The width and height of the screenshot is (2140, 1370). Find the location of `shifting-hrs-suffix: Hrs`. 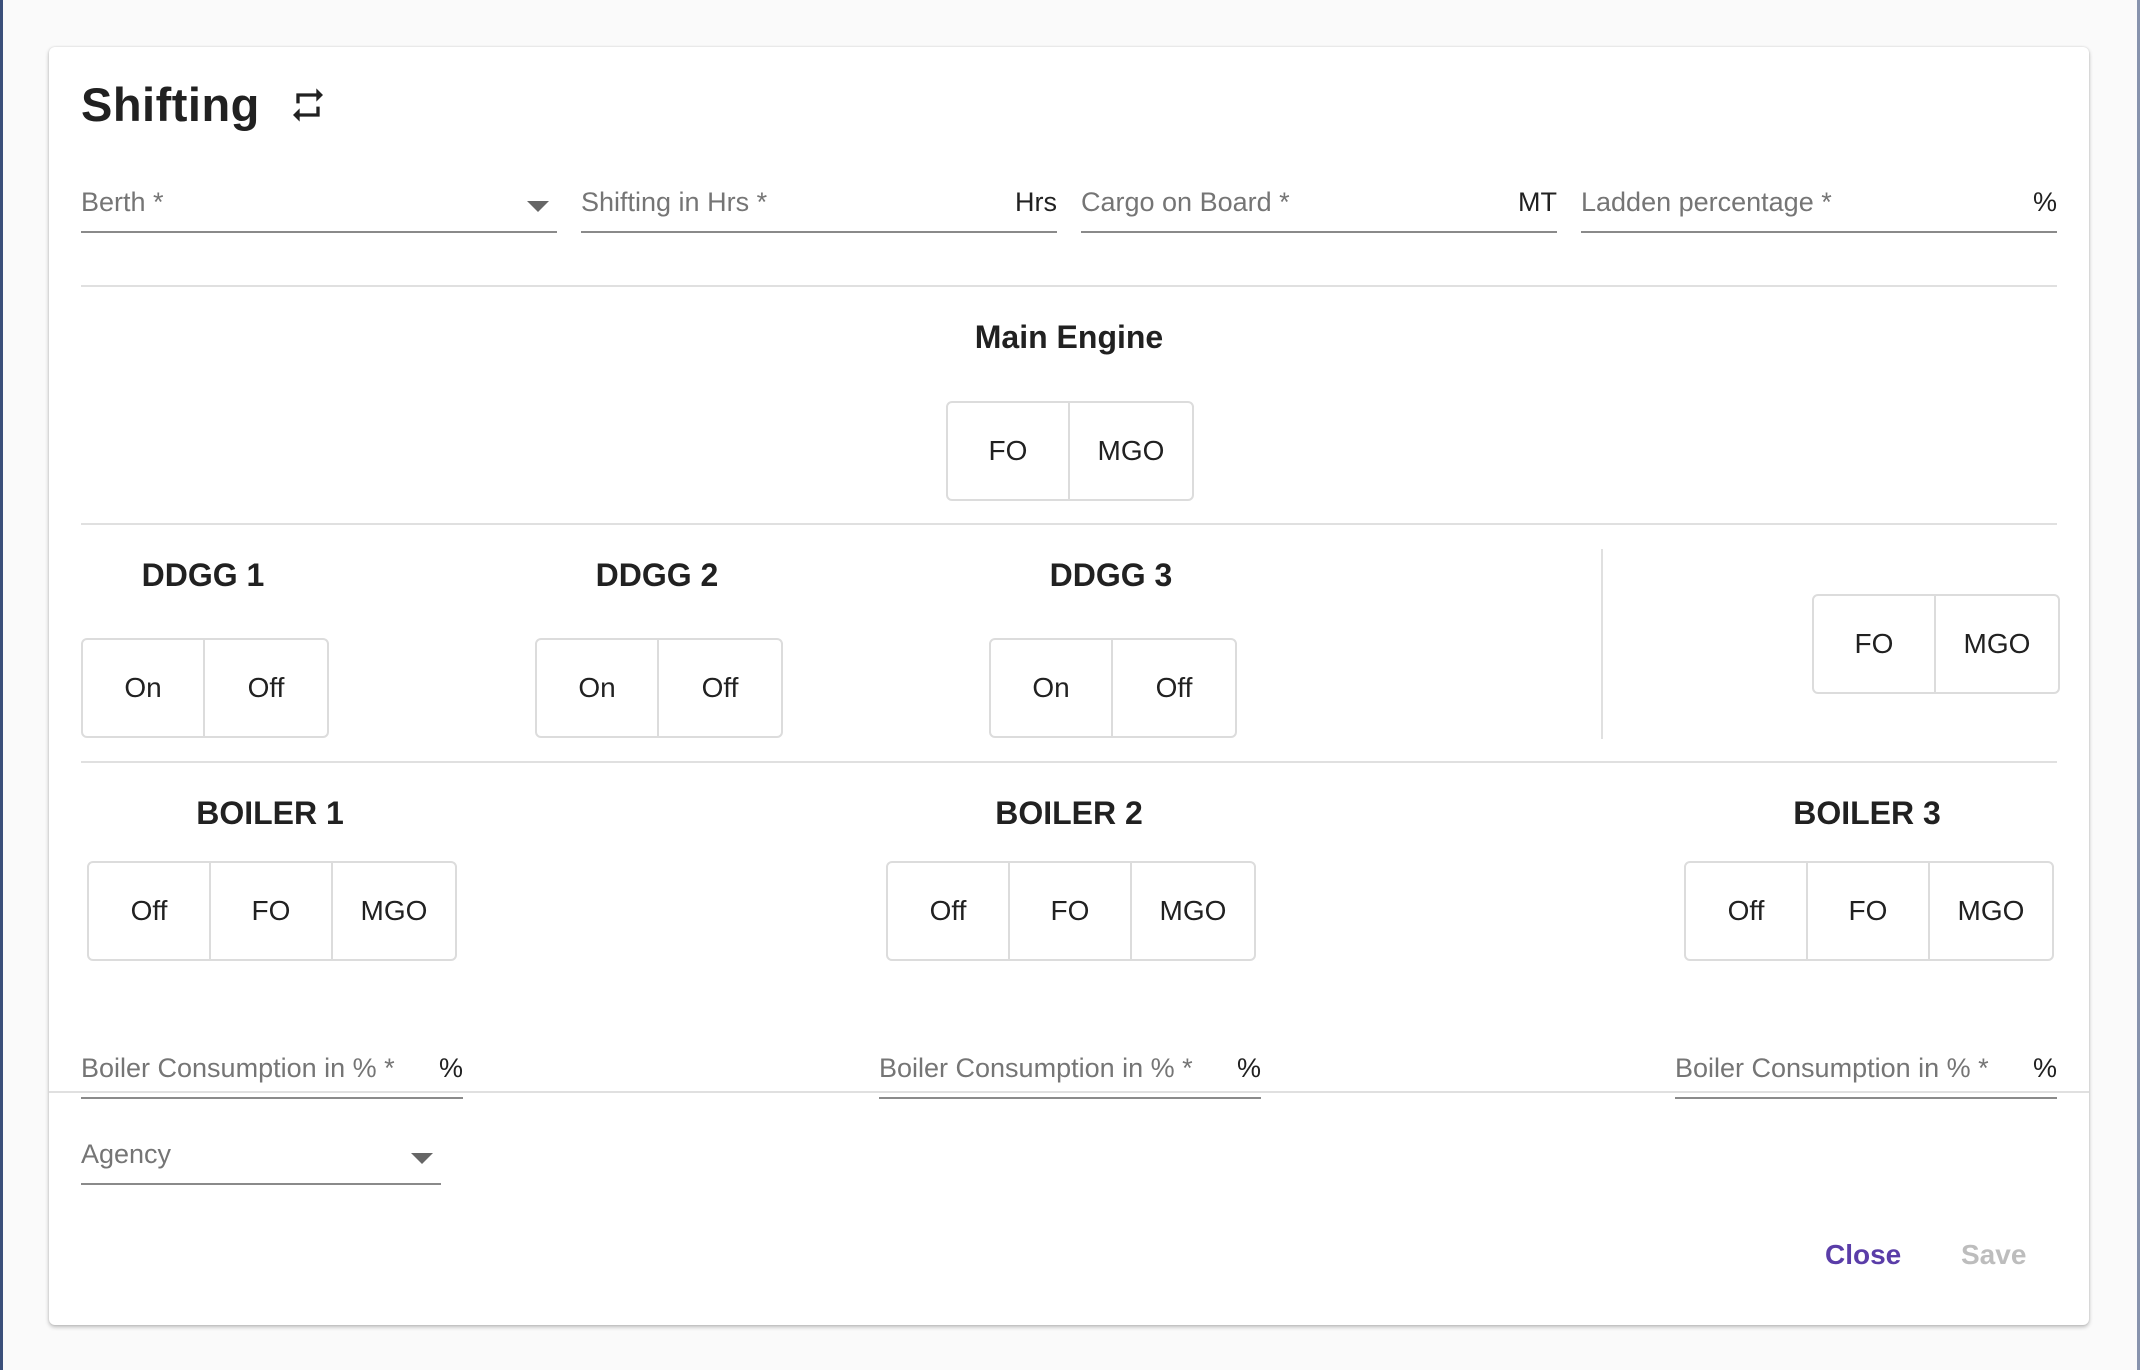

shifting-hrs-suffix: Hrs is located at coordinates (1036, 202).